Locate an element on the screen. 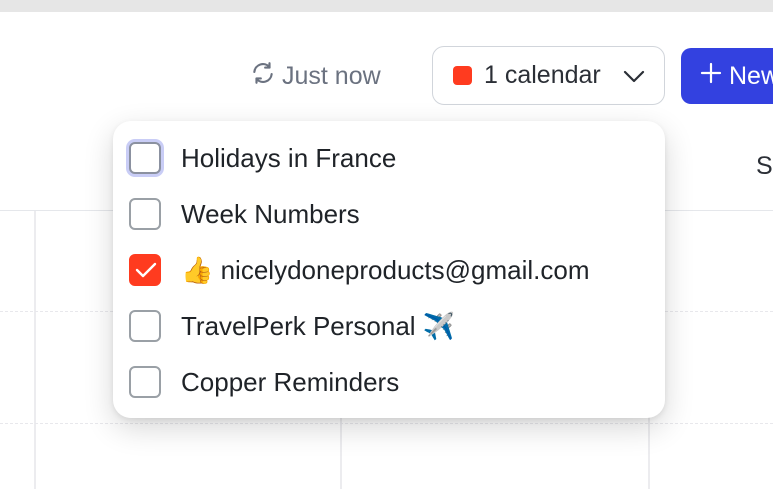 Image resolution: width=773 pixels, height=489 pixels. calendar-option: Week Numbers is located at coordinates (244, 214).